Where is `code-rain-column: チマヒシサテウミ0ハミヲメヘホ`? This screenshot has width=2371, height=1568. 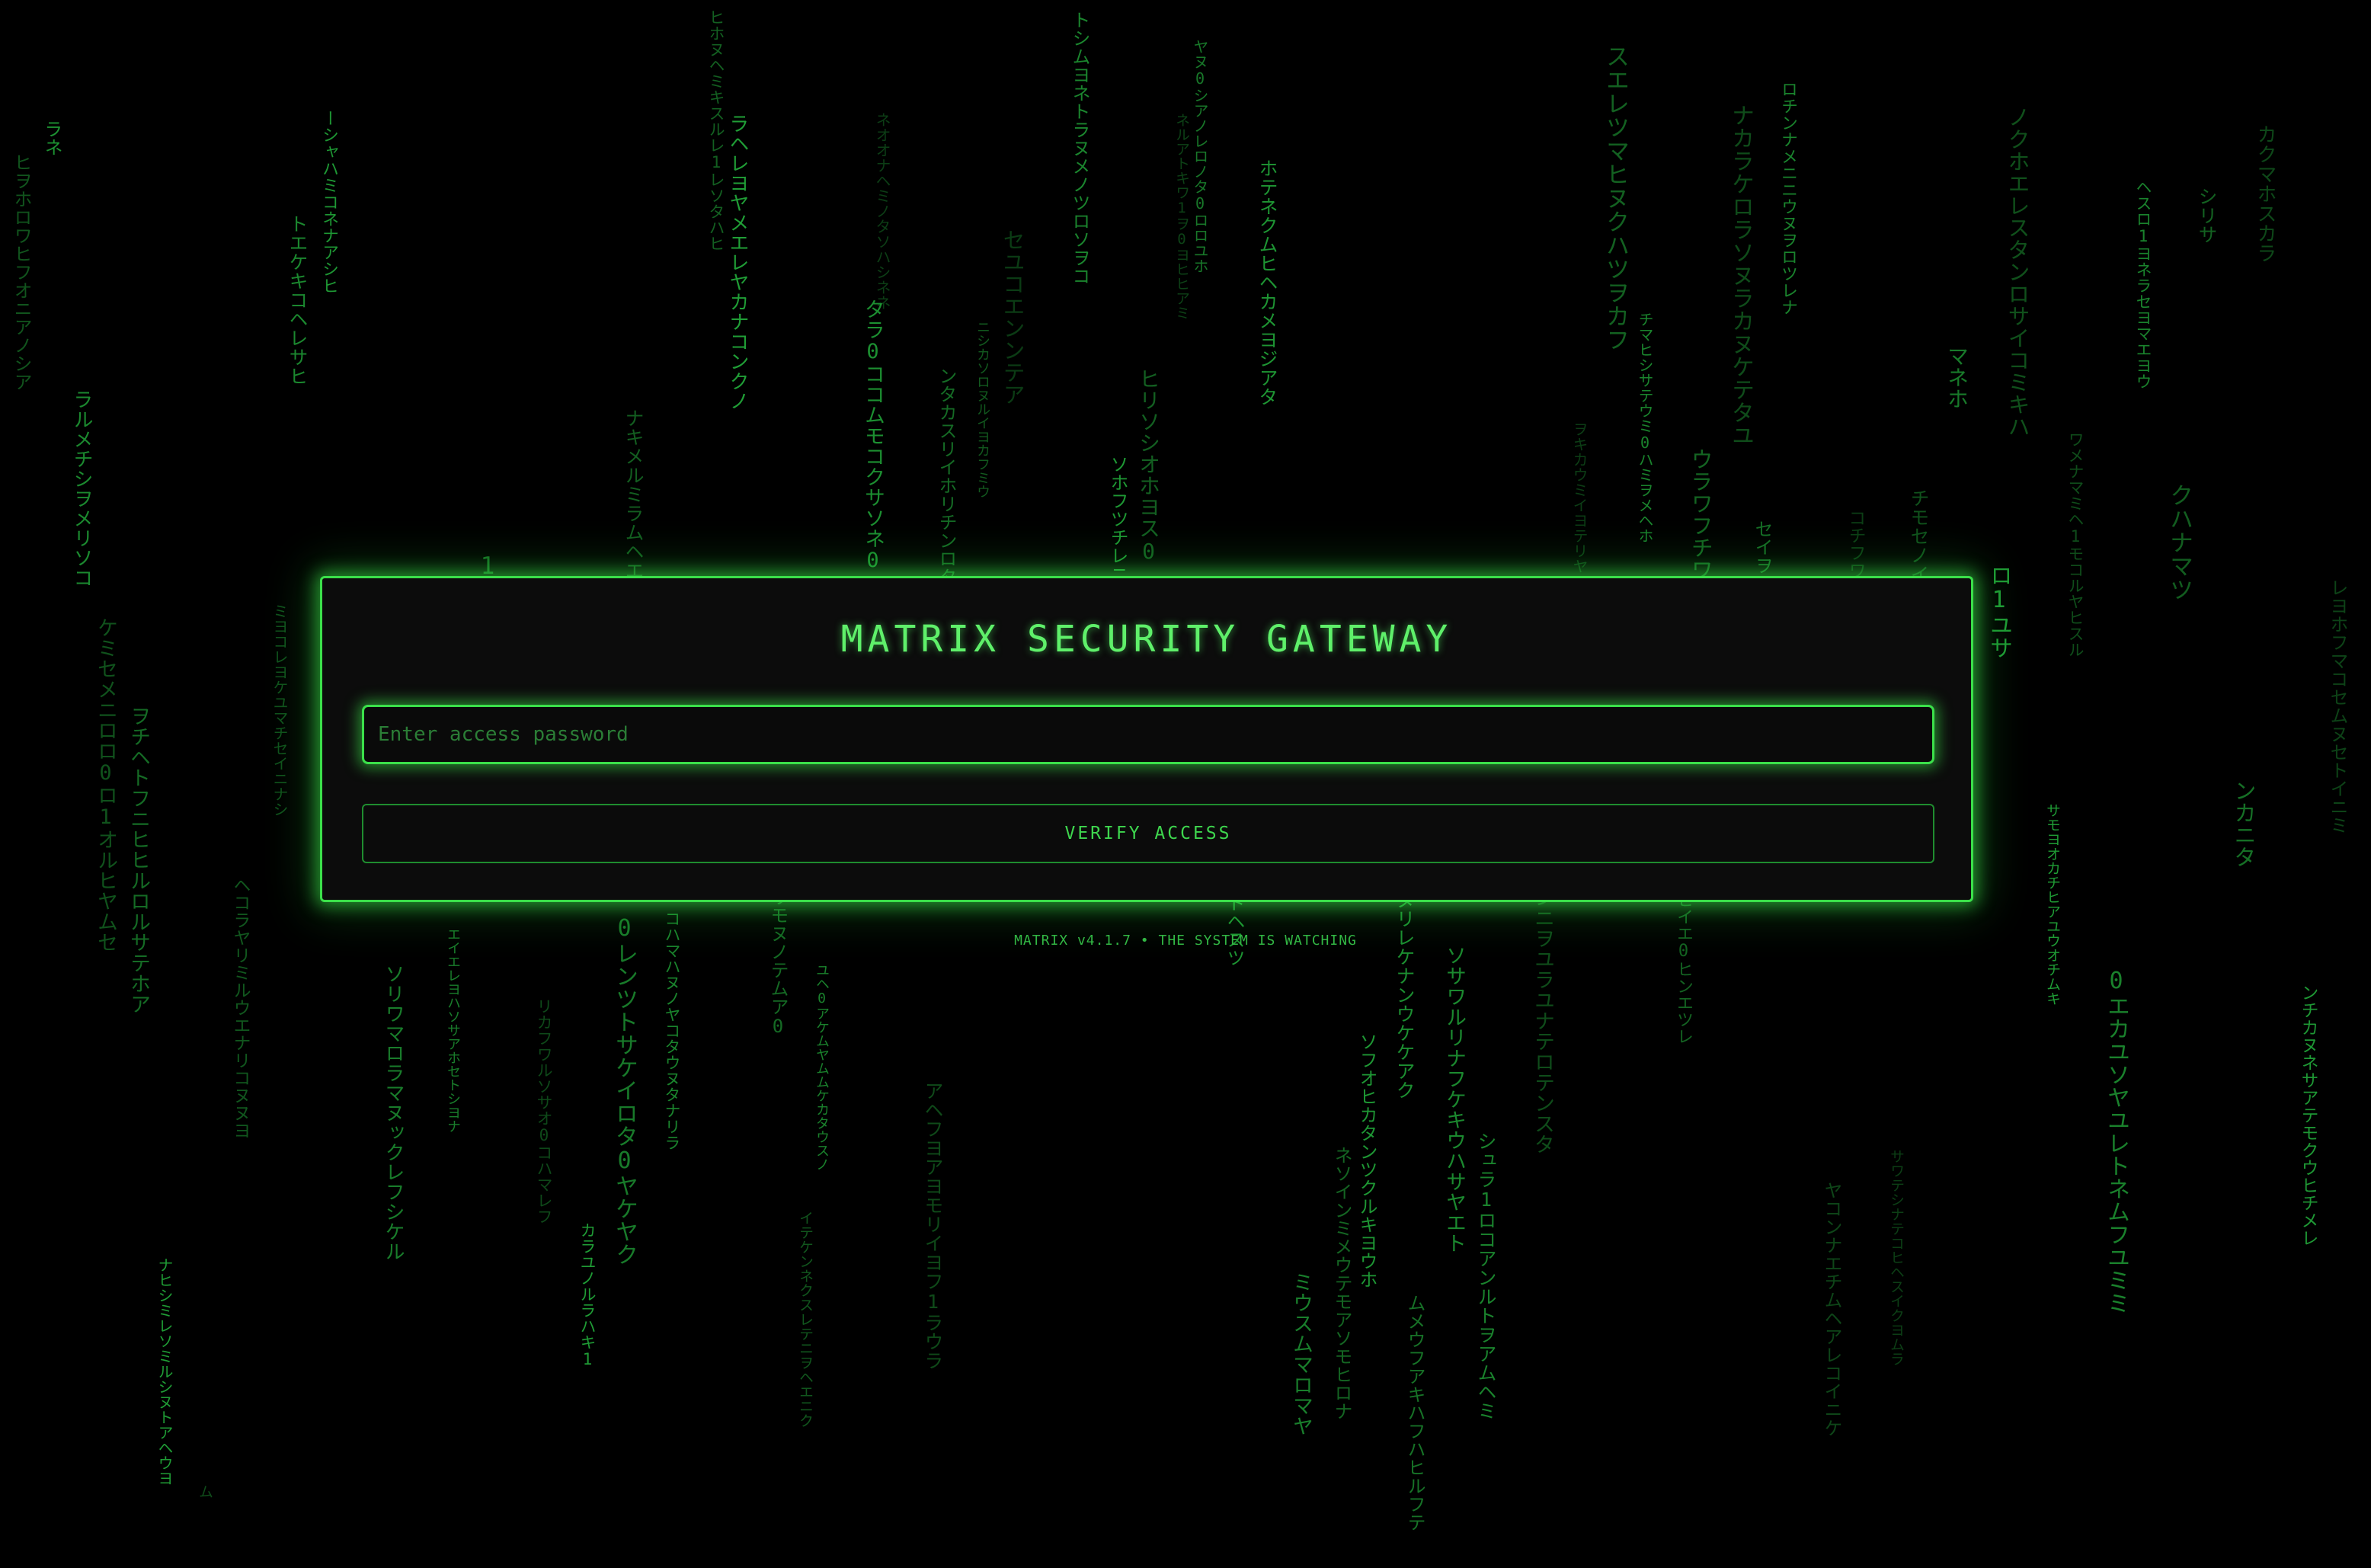 code-rain-column: チマヒシサテウミ0ハミヲメヘホ is located at coordinates (1645, 427).